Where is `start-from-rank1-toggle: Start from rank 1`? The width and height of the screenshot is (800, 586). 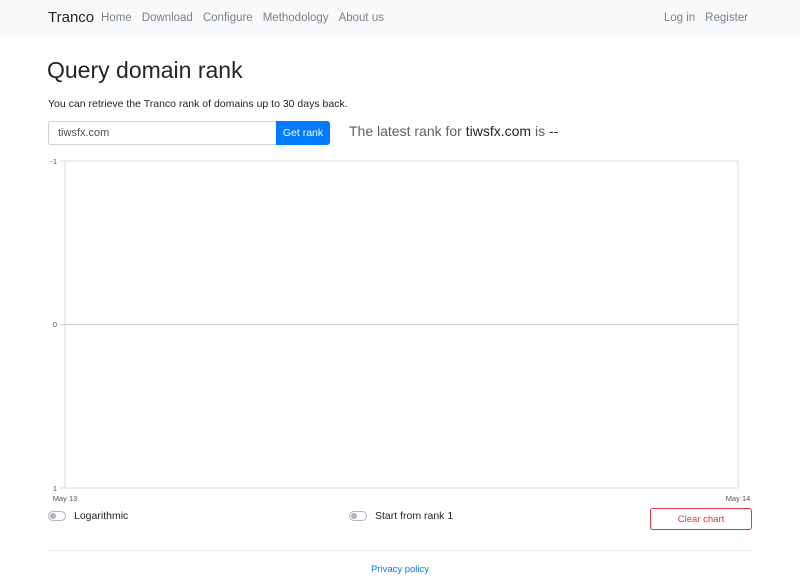
start-from-rank1-toggle: Start from rank 1 is located at coordinates (401, 516).